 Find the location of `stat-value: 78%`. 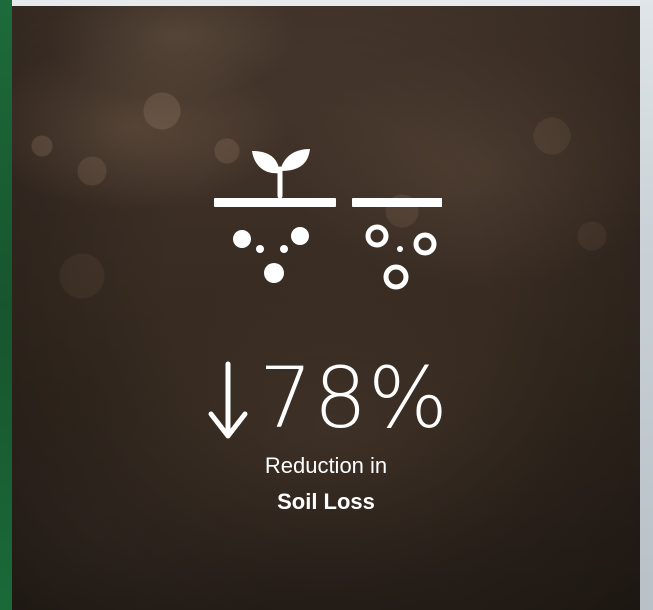

stat-value: 78% is located at coordinates (354, 398).